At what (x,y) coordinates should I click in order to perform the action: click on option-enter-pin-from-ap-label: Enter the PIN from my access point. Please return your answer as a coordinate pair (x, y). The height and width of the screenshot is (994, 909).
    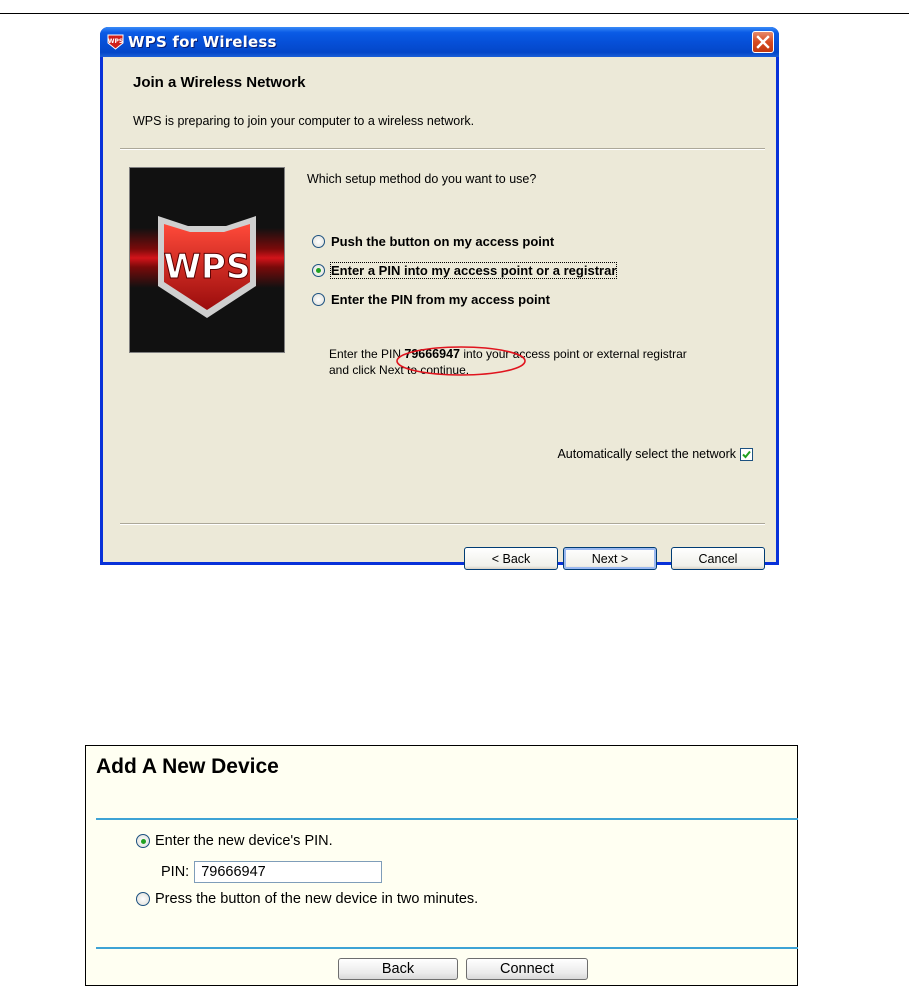
    Looking at the image, I should click on (440, 299).